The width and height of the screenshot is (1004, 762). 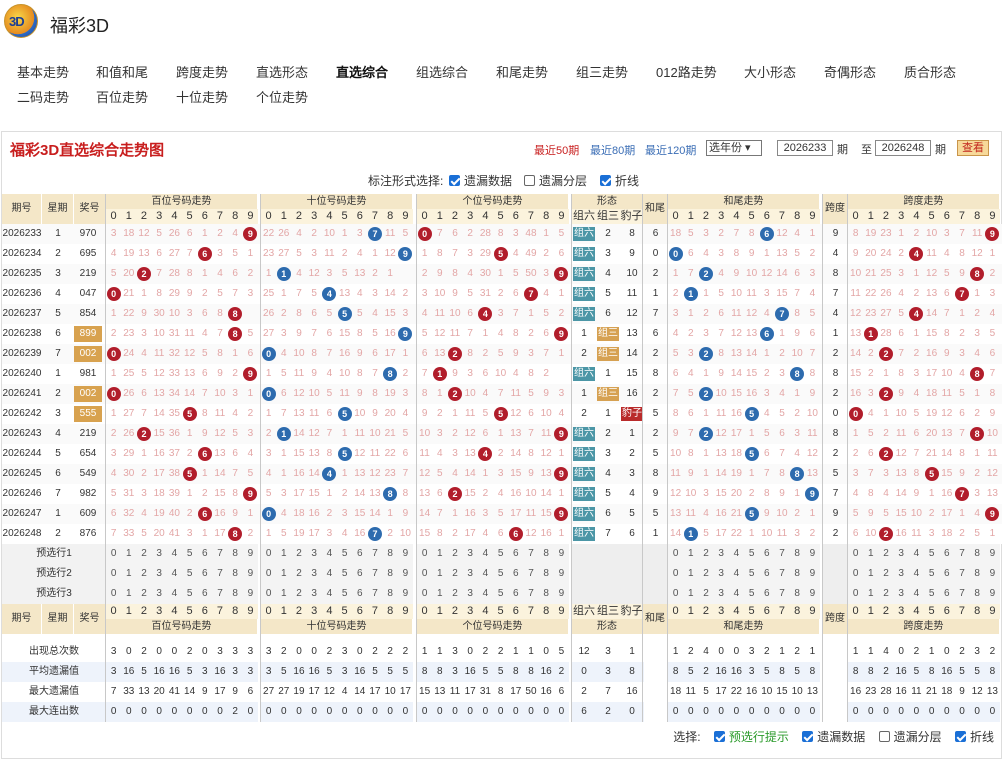 I want to click on miss-option: 遗漏数据, so click(x=475, y=180).